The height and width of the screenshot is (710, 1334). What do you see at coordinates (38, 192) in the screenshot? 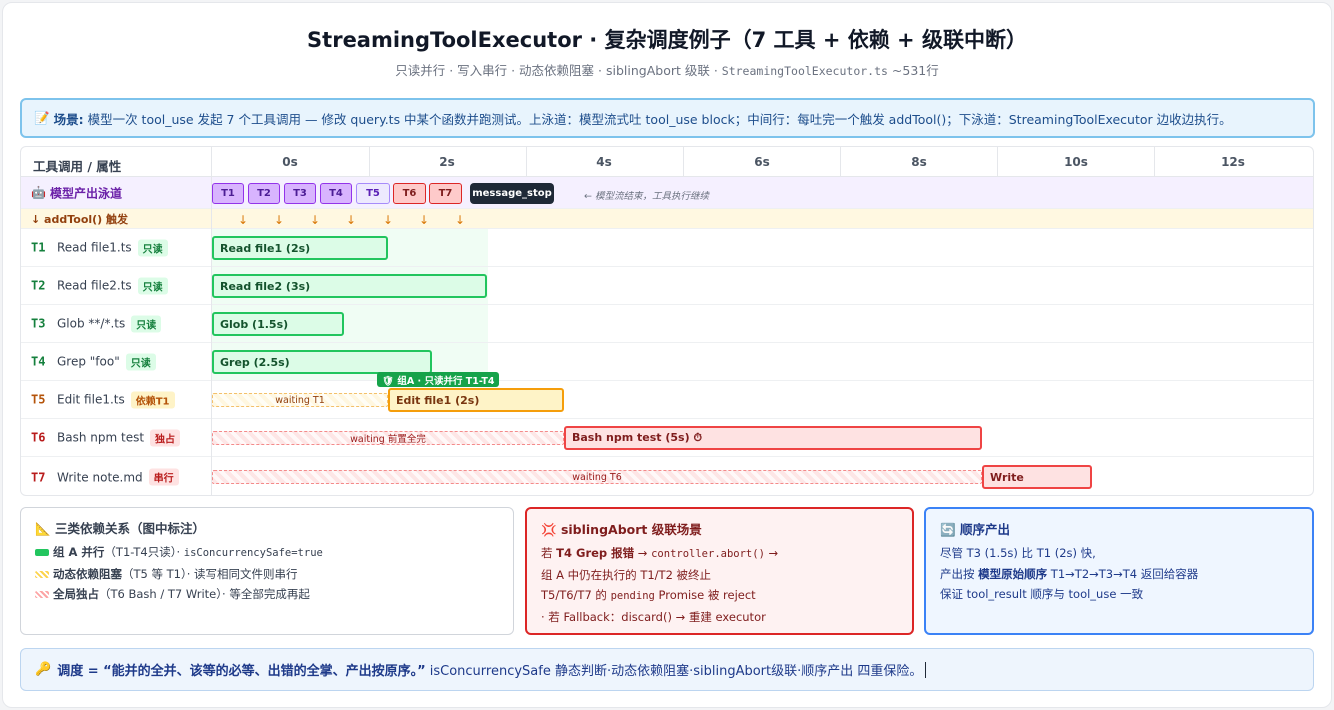
I see `robot-icon: 🤖` at bounding box center [38, 192].